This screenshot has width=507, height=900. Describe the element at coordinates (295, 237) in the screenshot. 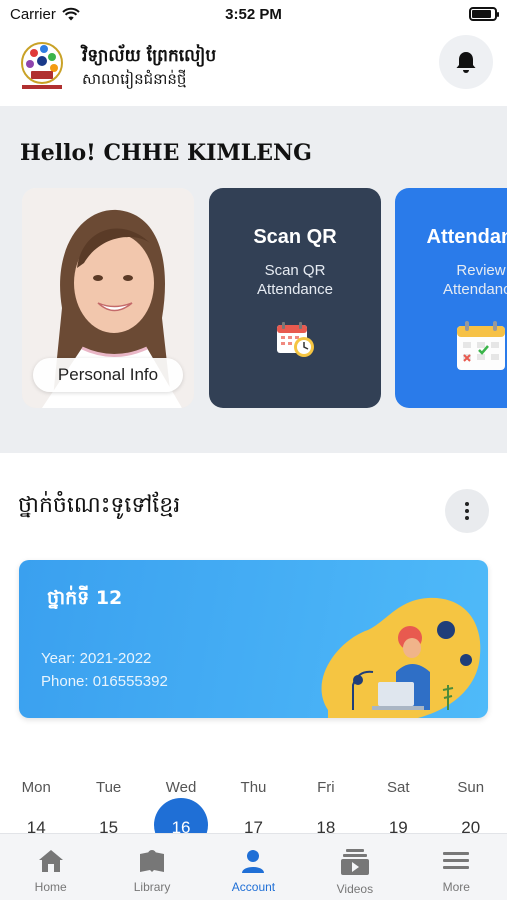

I see `scan-qr-title: Scan QR` at that location.